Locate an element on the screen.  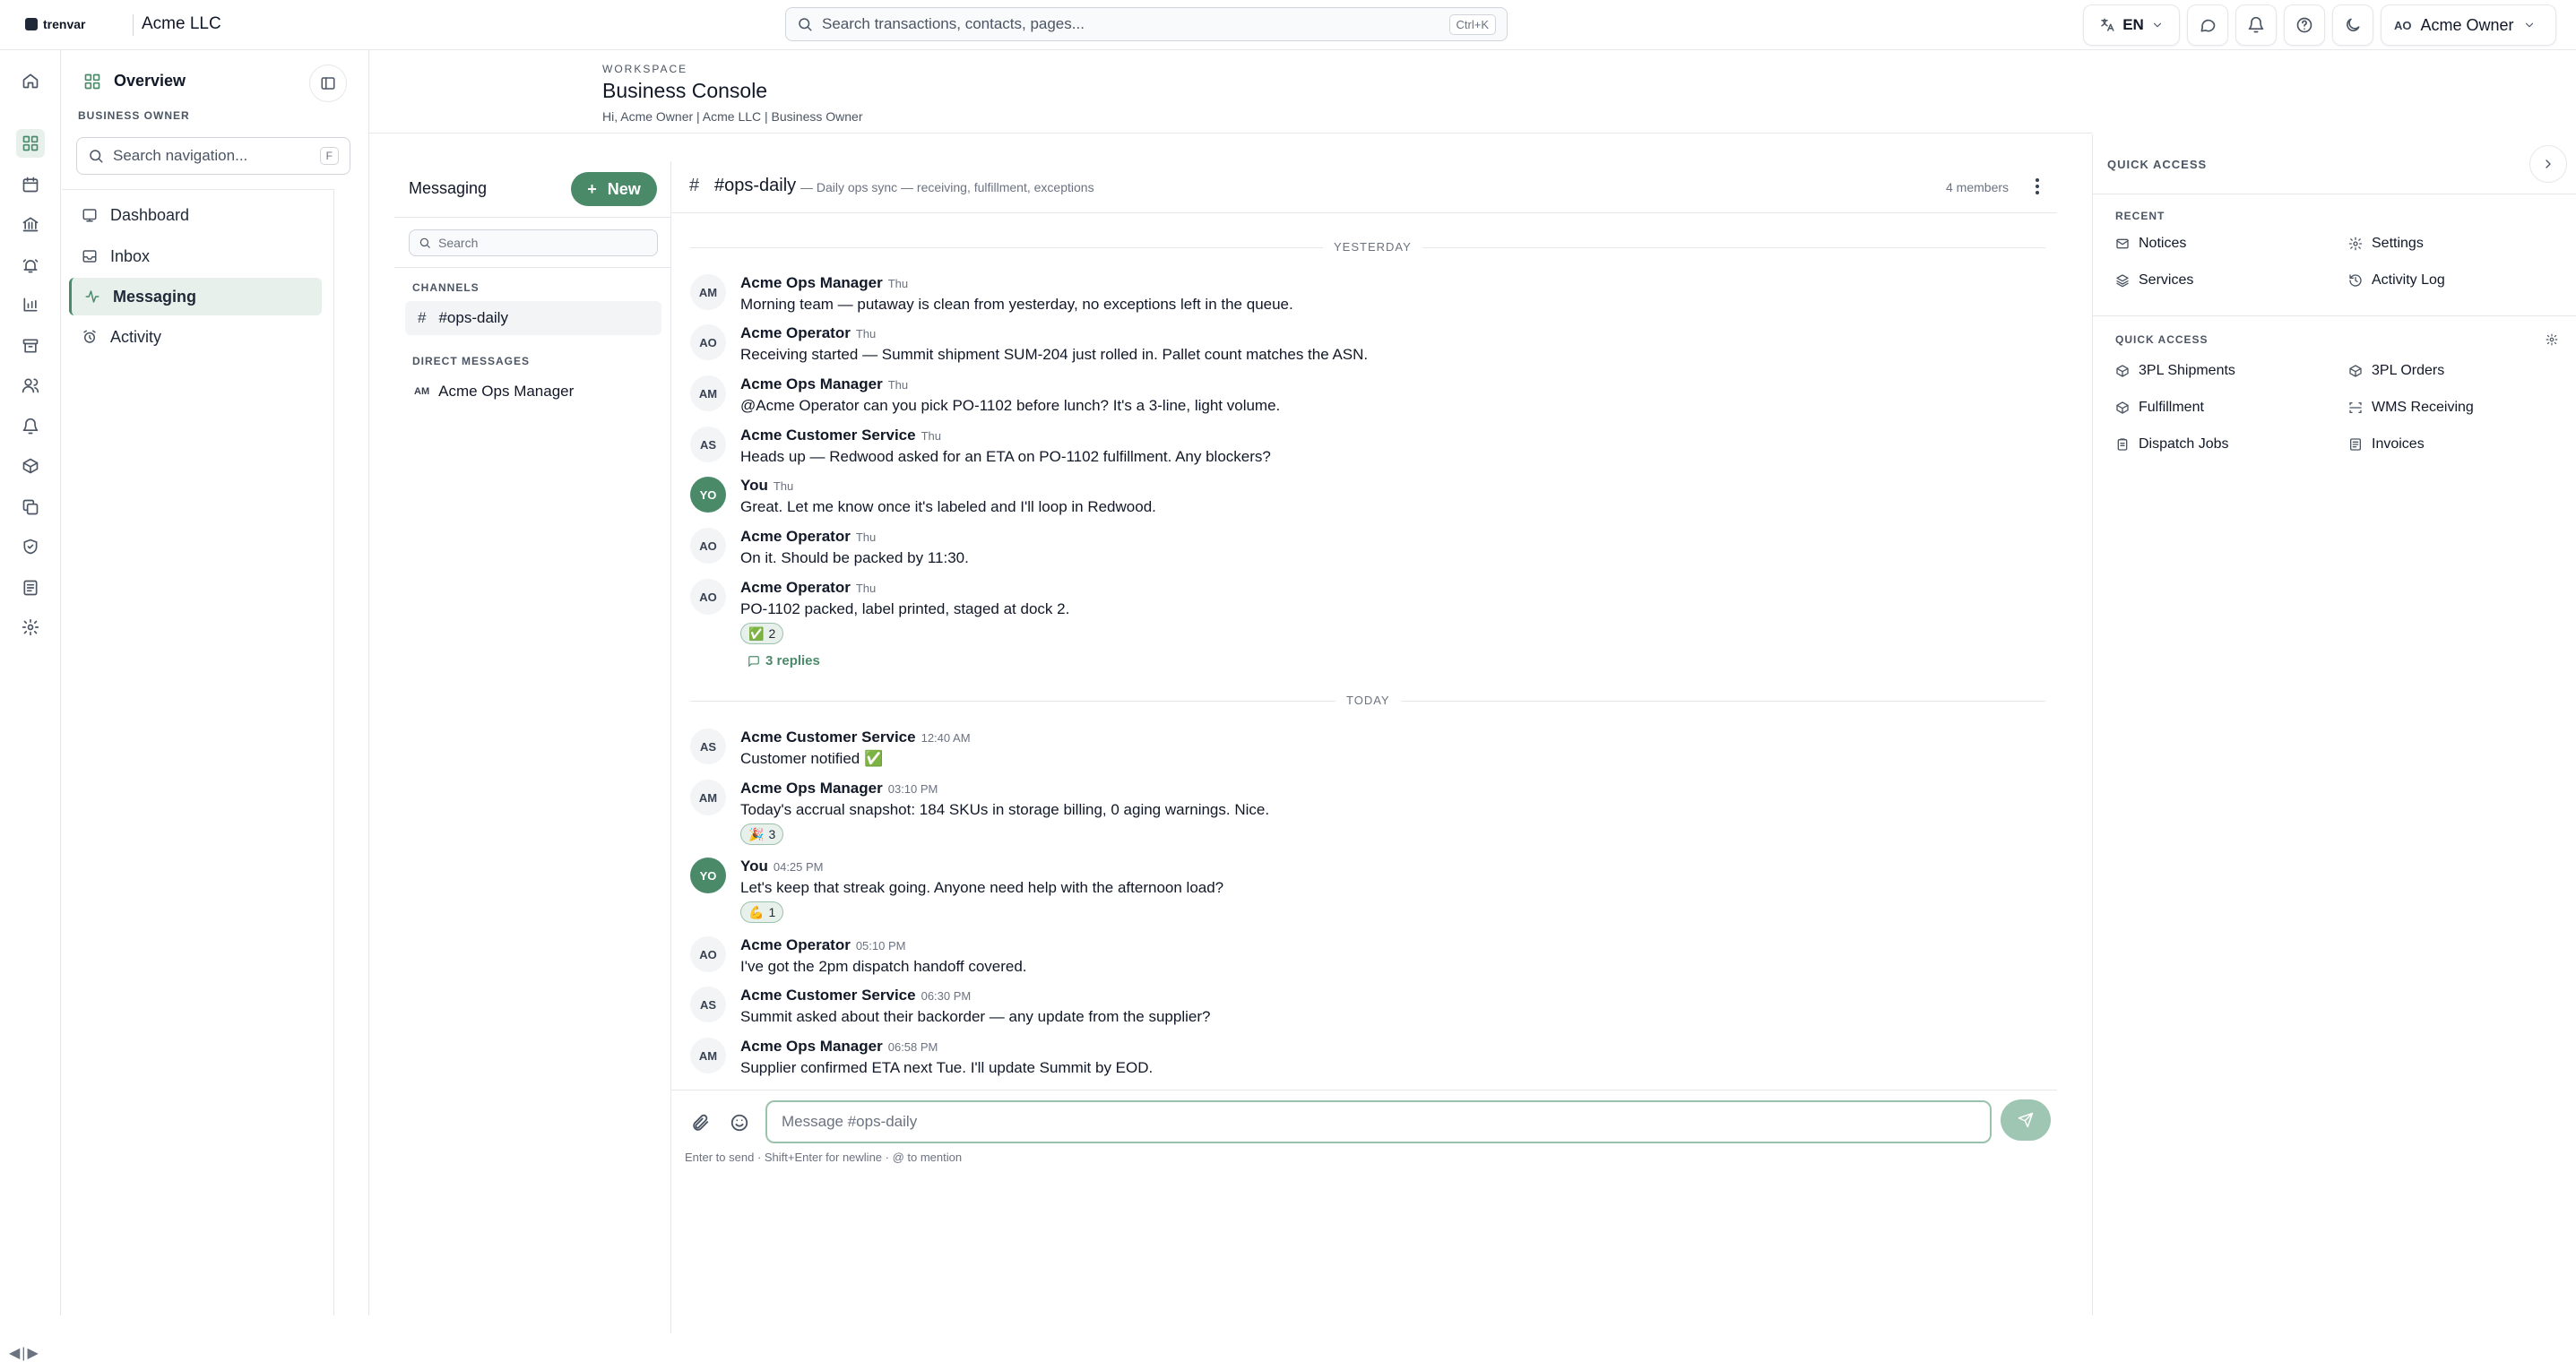
search-icon is located at coordinates (424, 242).